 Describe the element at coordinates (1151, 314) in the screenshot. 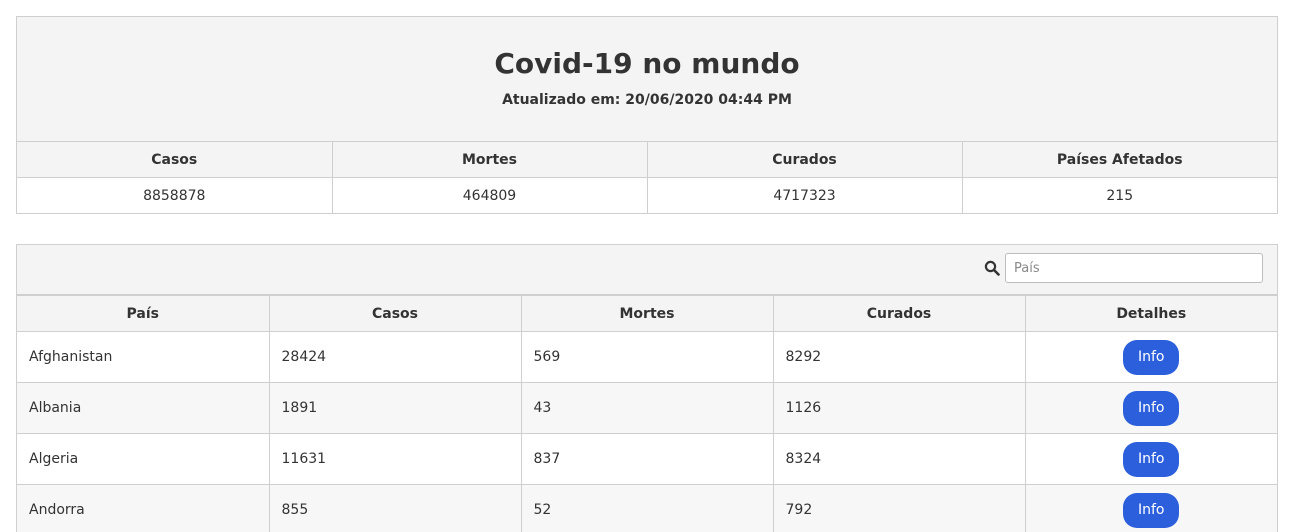

I see `column-header-details: Detalhes` at that location.